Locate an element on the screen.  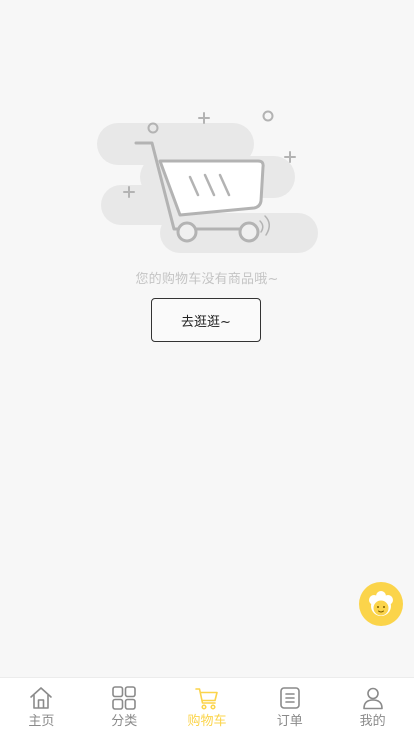
tab-home-label: 主页 is located at coordinates (41, 721).